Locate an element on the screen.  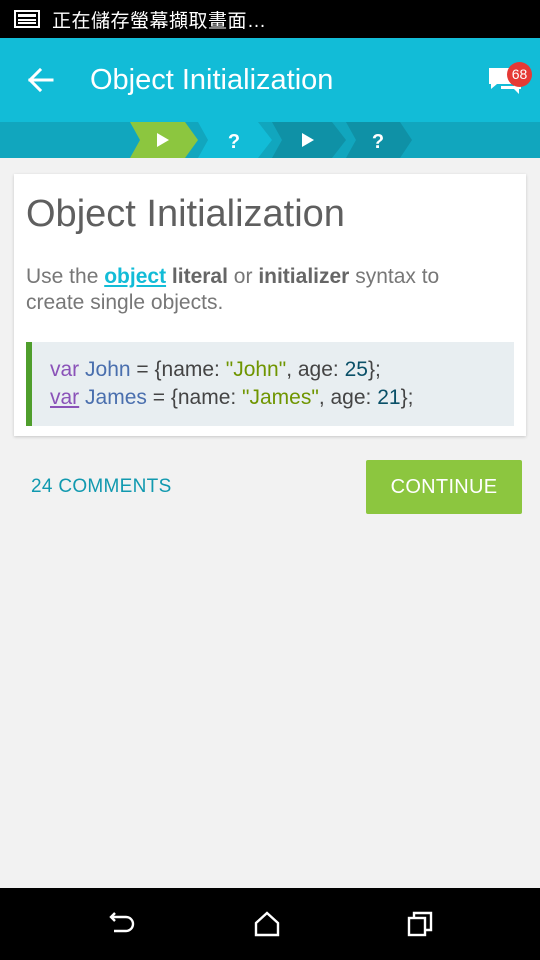
comments-button: 68 is located at coordinates (505, 80).